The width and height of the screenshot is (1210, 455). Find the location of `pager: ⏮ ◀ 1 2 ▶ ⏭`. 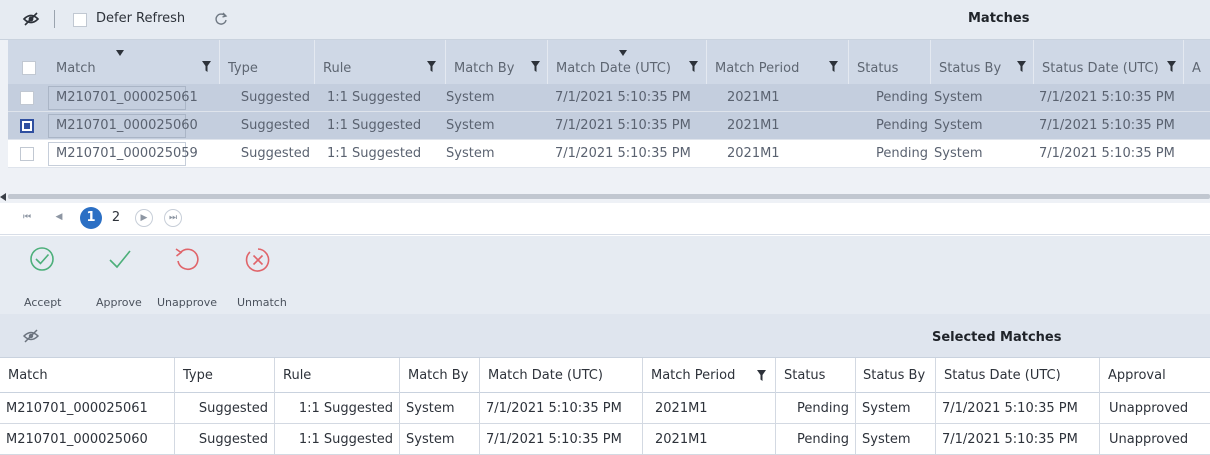

pager: ⏮ ◀ 1 2 ▶ ⏭ is located at coordinates (605, 219).